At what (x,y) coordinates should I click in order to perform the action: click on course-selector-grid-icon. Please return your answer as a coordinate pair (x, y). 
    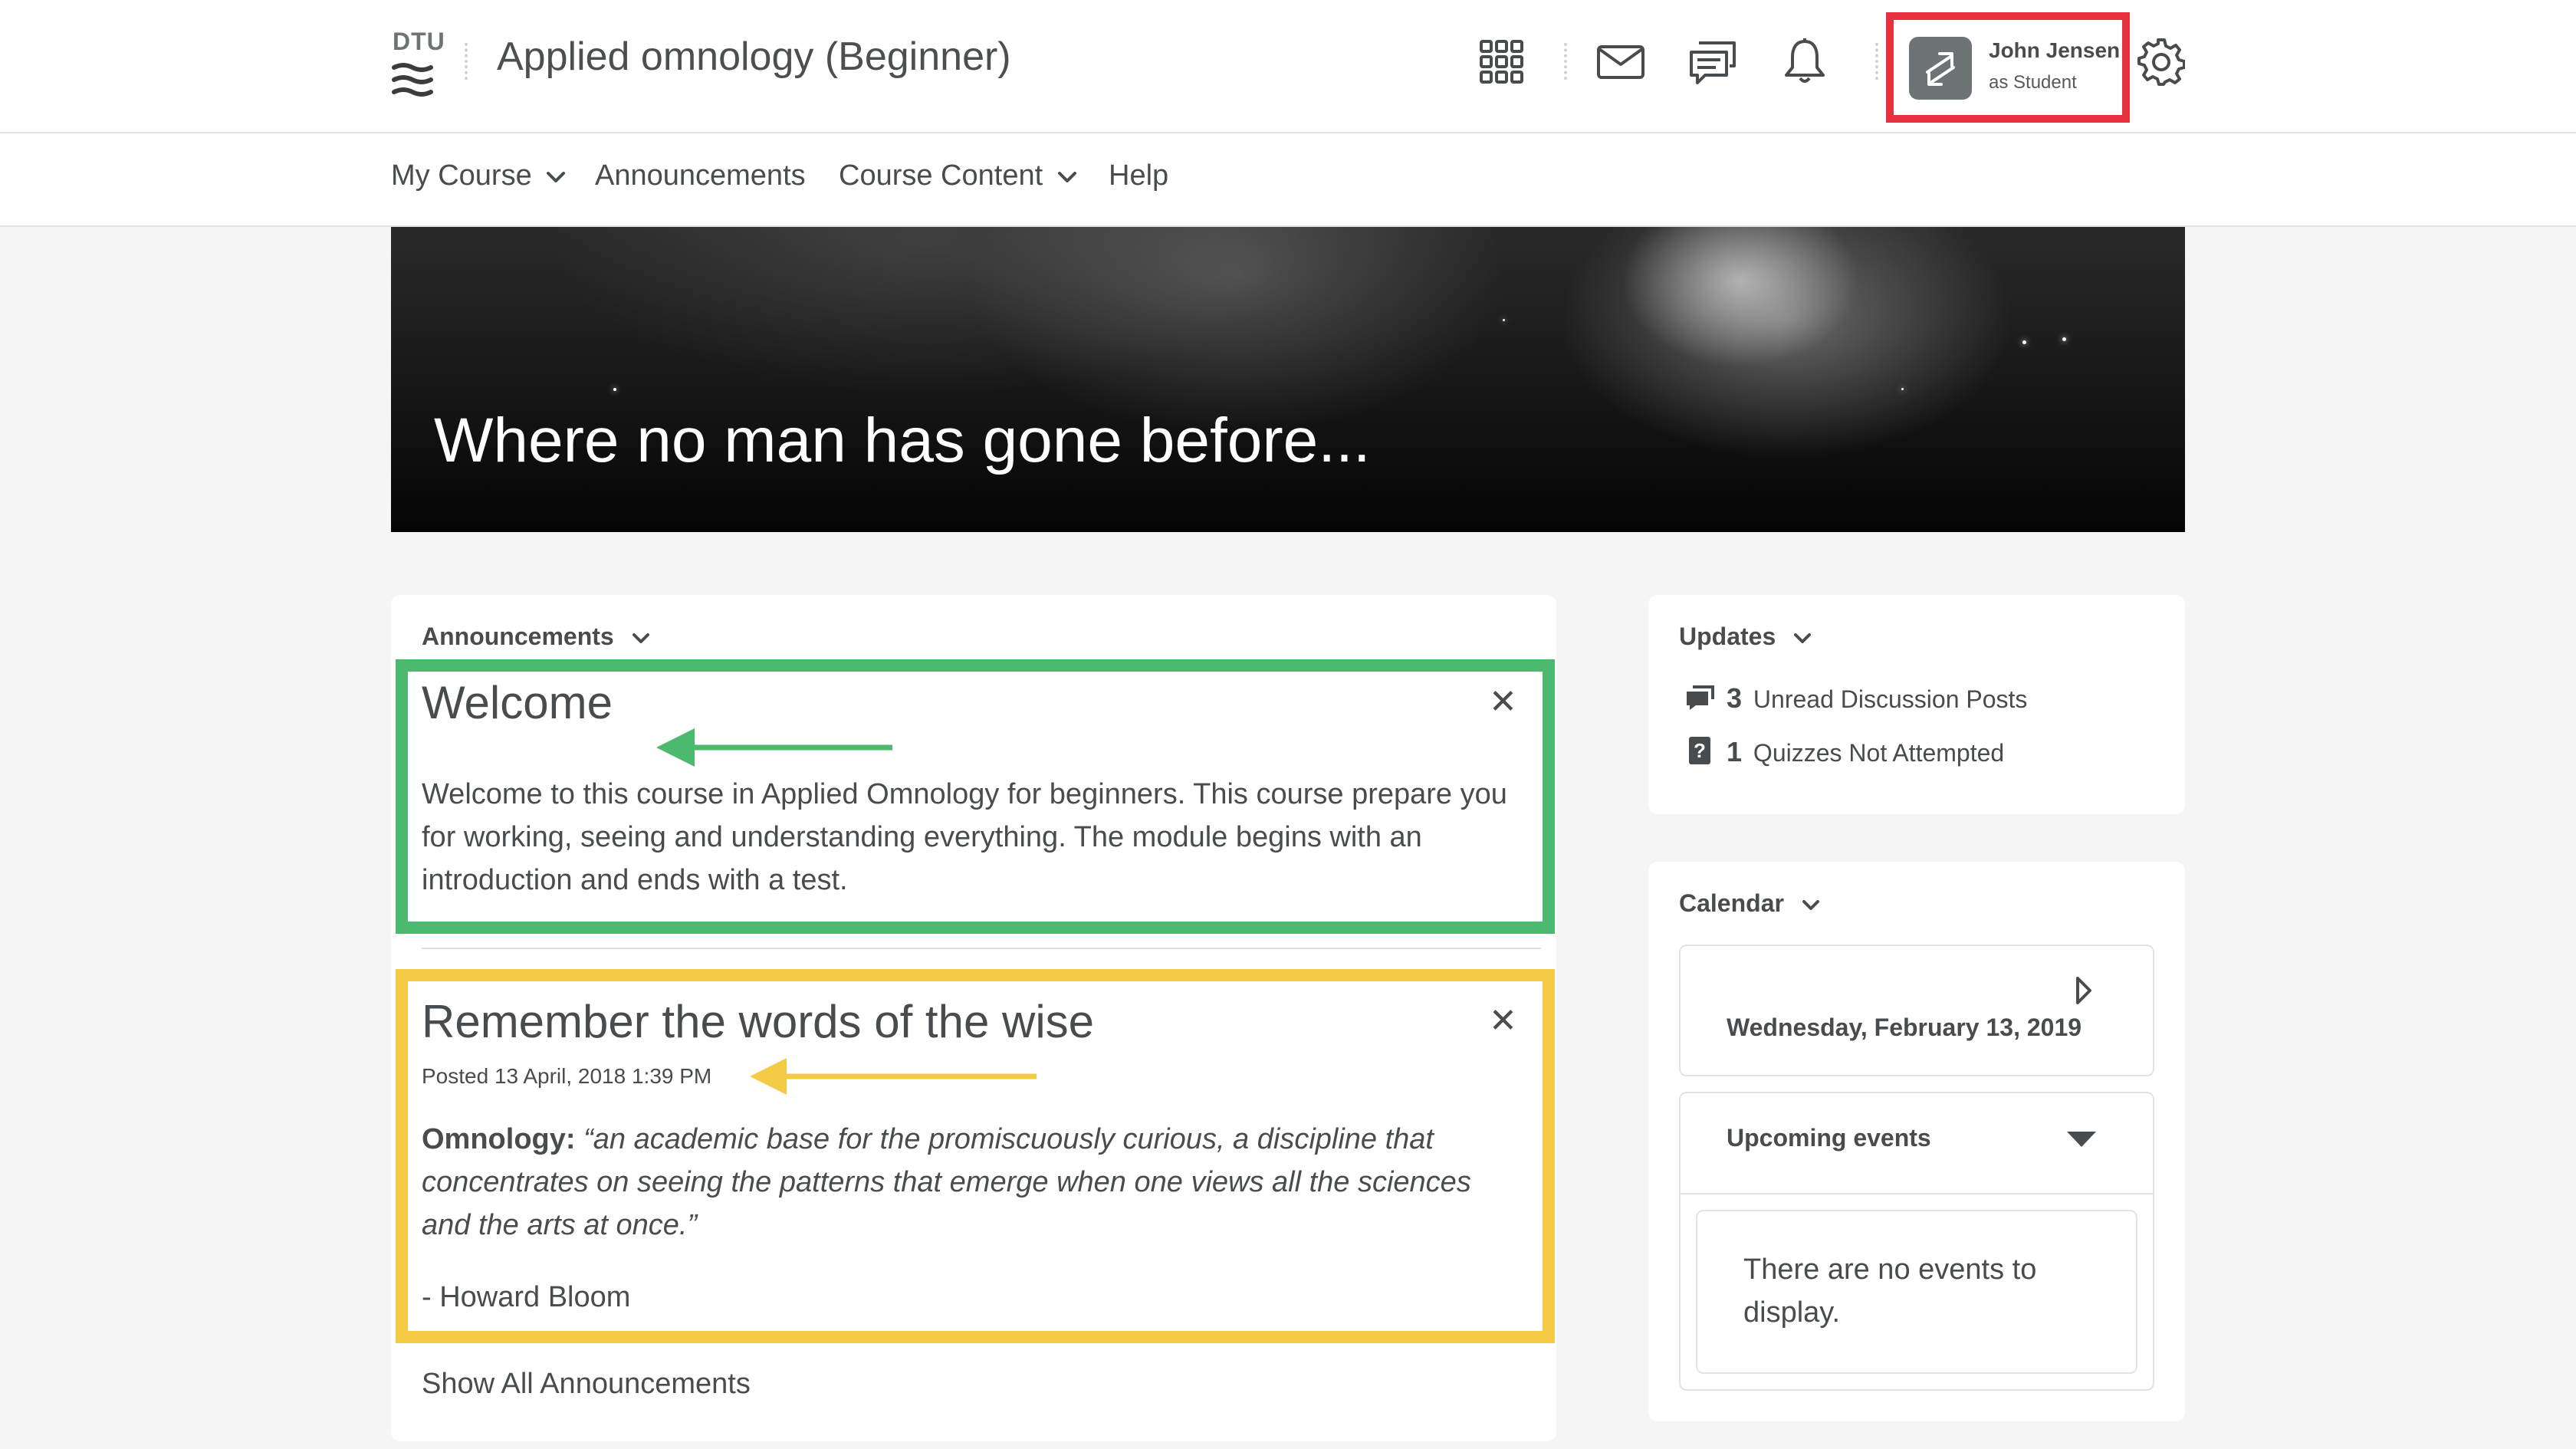
    Looking at the image, I should click on (1502, 62).